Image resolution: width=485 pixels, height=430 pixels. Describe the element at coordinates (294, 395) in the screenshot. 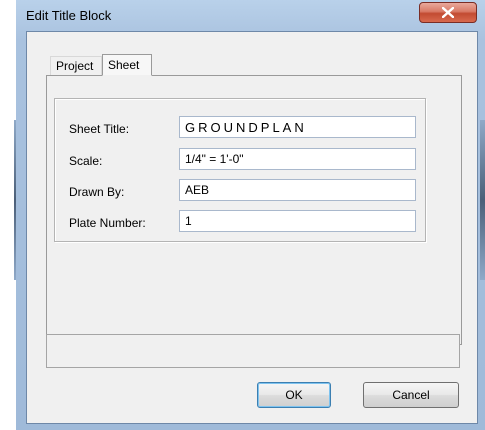

I see `ok-button: OK` at that location.